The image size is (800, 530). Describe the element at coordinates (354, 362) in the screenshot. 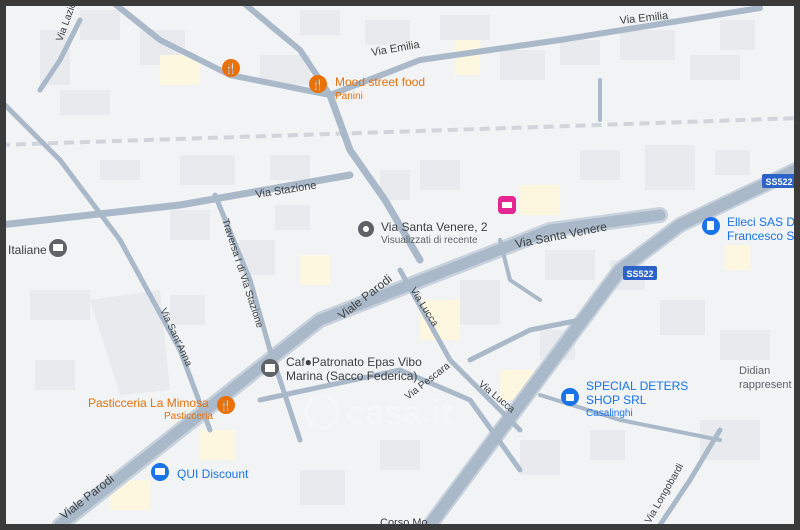

I see `poi-name: Caf●Patronato Epas Vibo` at that location.